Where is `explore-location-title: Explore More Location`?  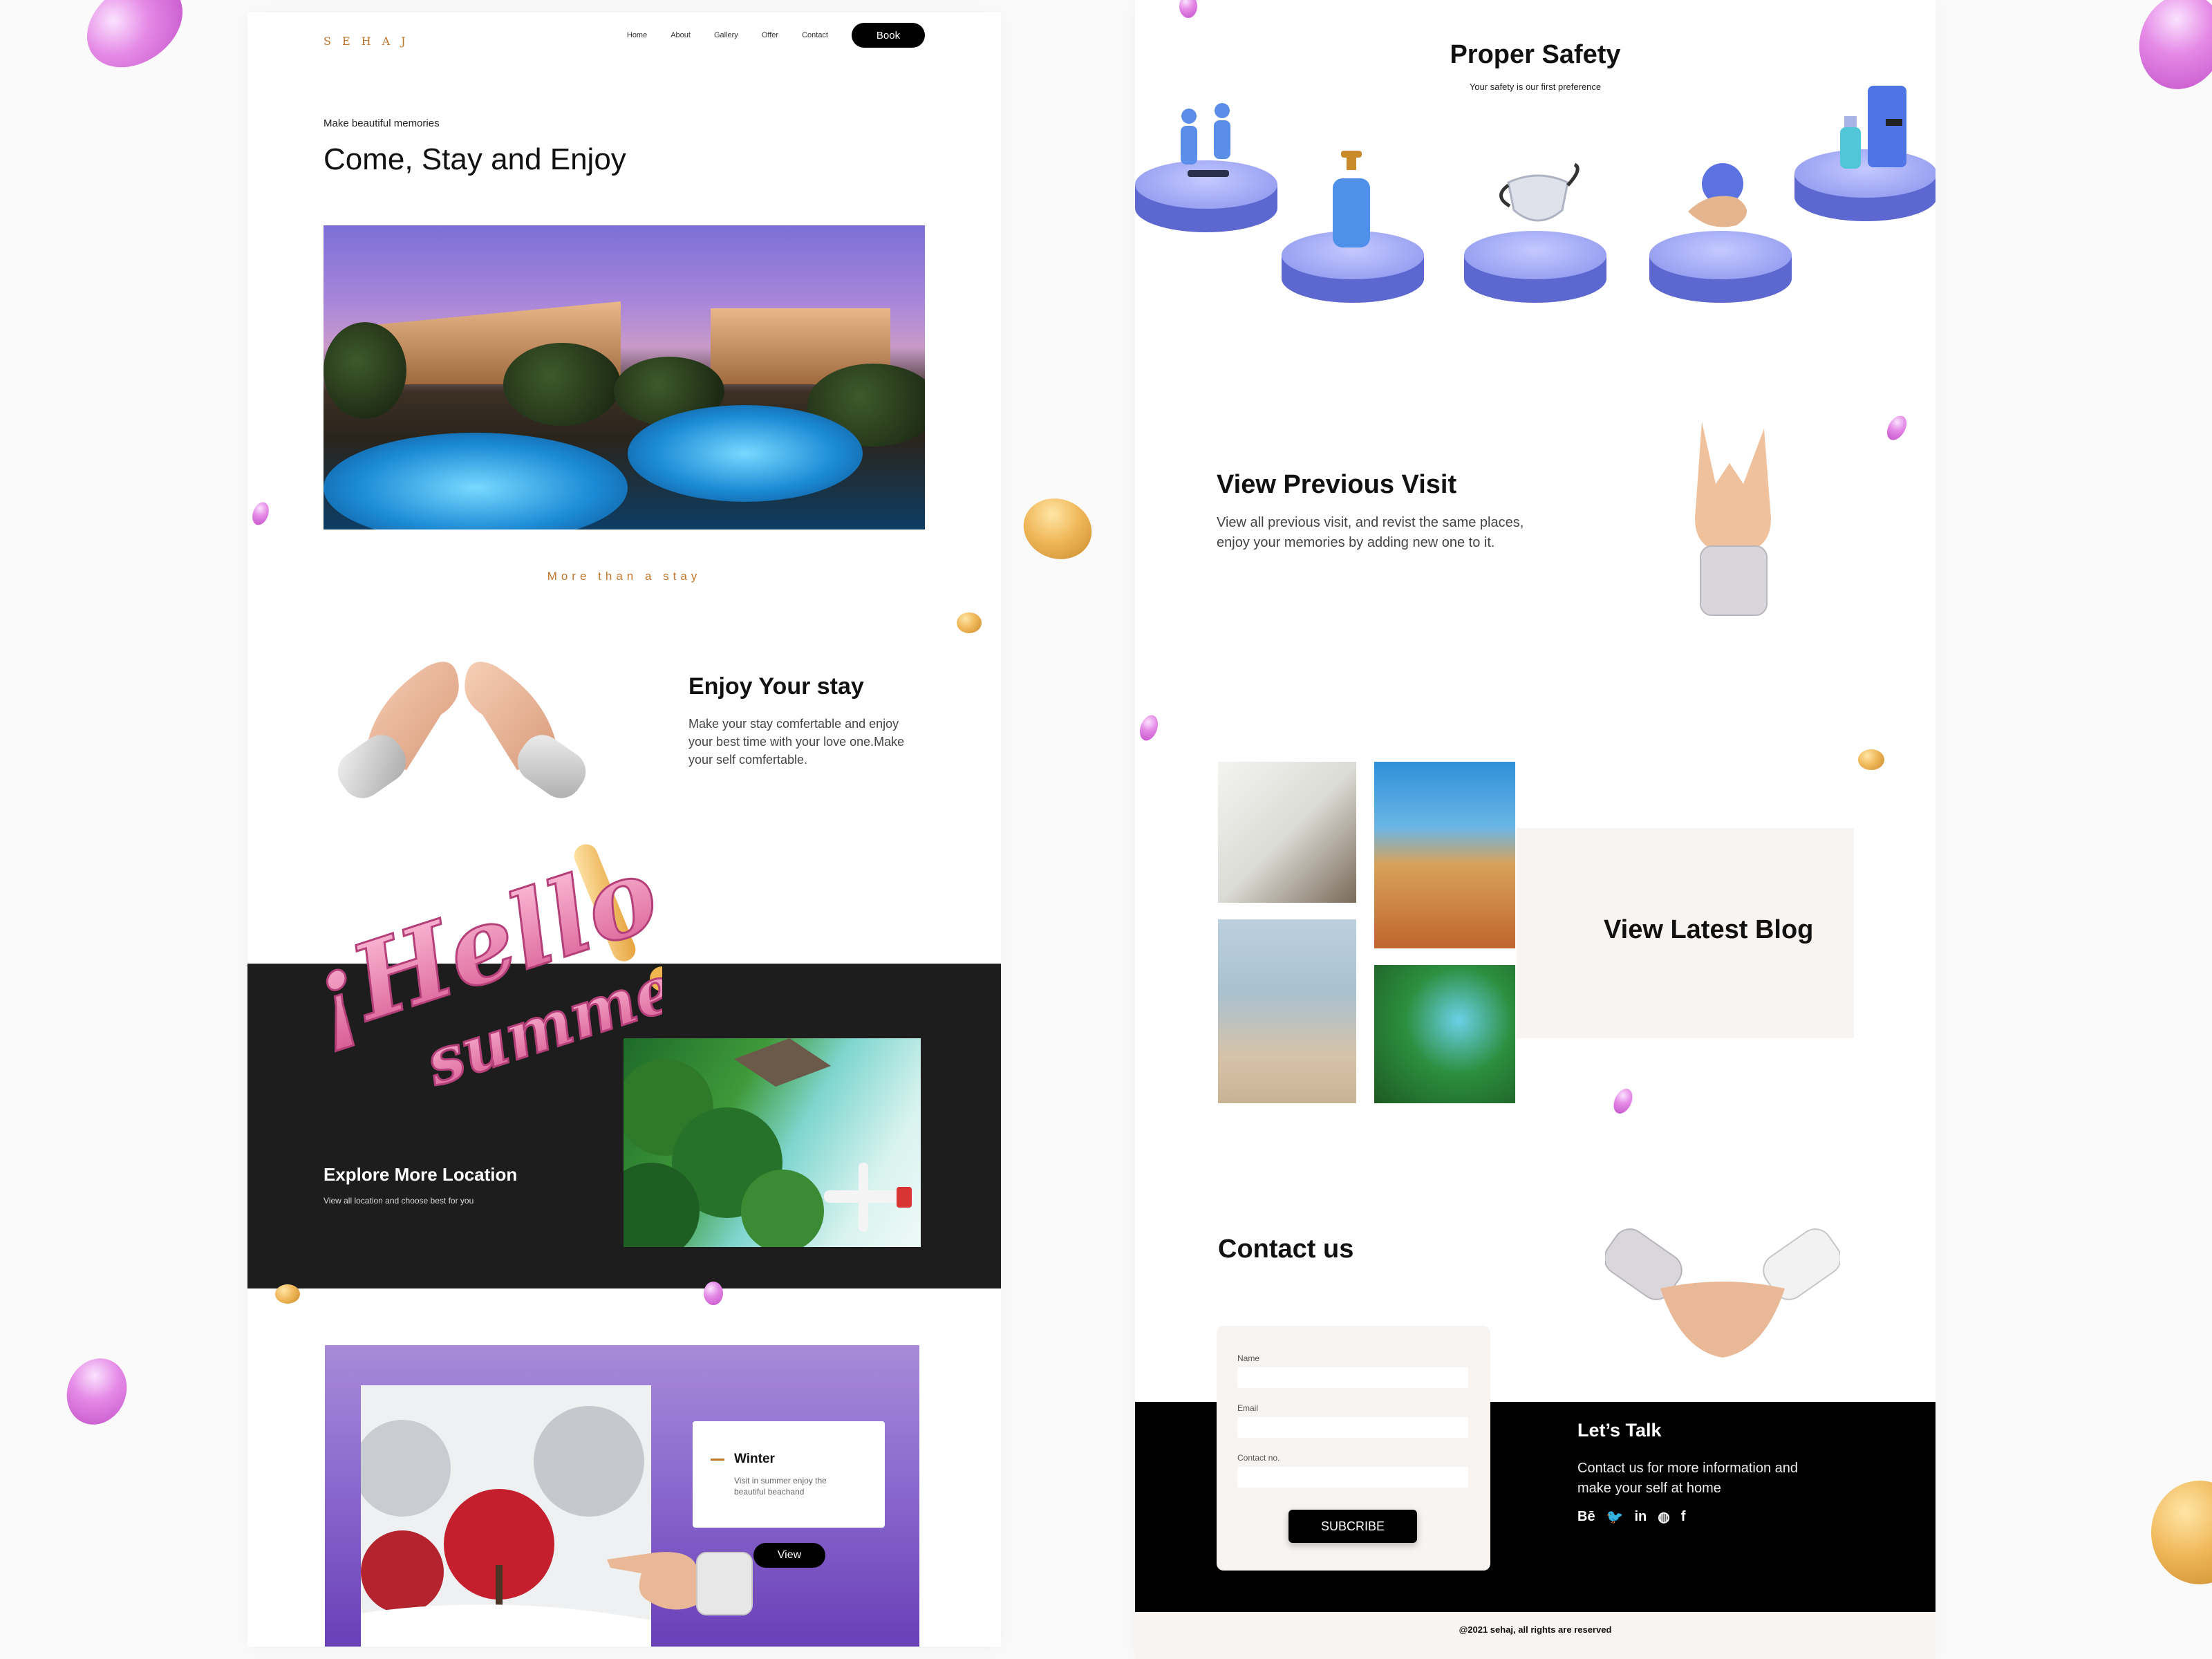
explore-location-title: Explore More Location is located at coordinates (421, 1174).